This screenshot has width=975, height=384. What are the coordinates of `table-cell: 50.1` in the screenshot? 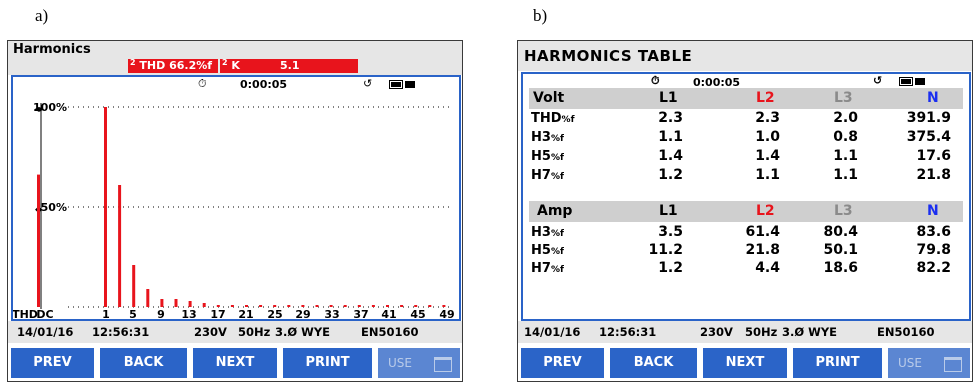 It's located at (840, 250).